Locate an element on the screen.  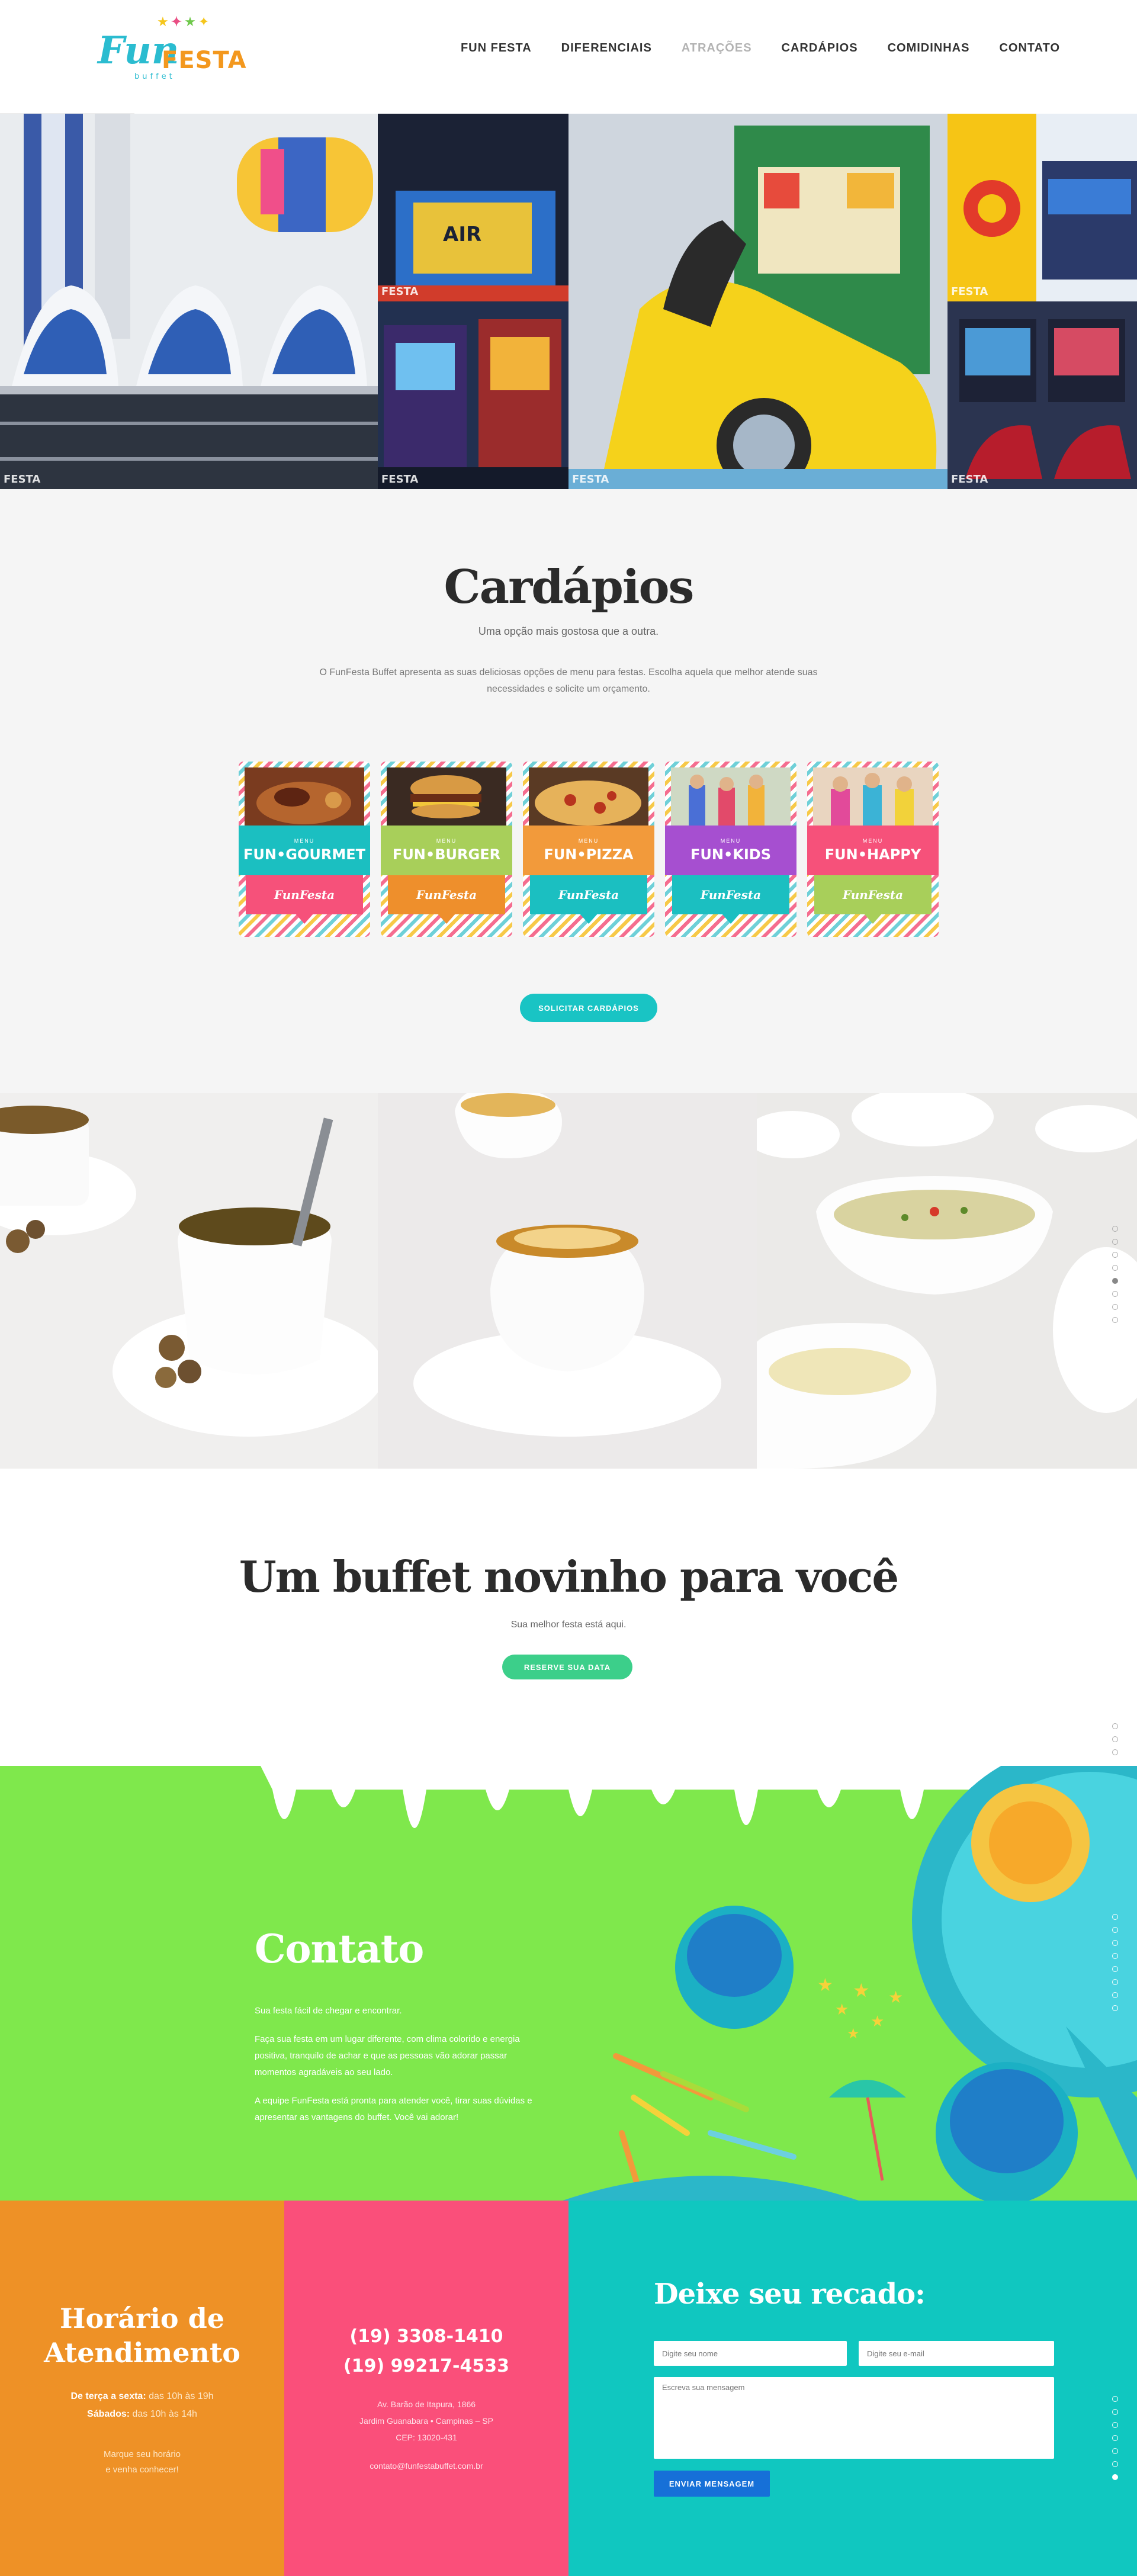
nav-diferenciais: DIFERENCIAIS is located at coordinates (607, 48).